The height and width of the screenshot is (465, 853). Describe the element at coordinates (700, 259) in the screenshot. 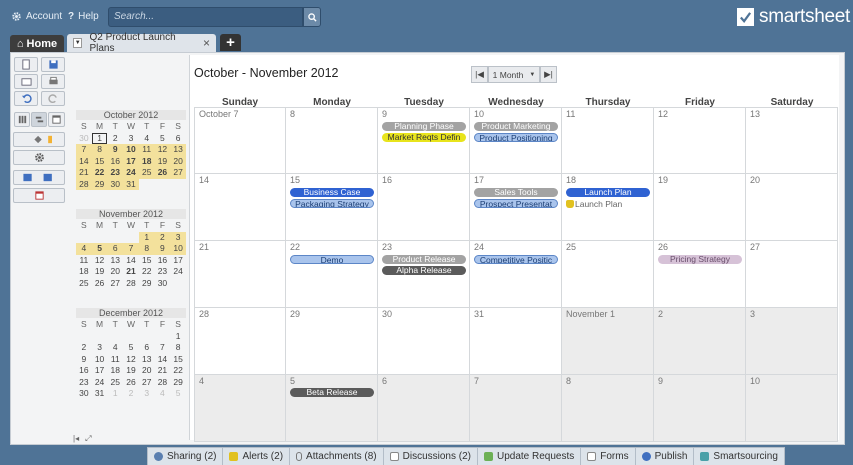

I see `event-pricing-strategy: Pricing Strategy` at that location.